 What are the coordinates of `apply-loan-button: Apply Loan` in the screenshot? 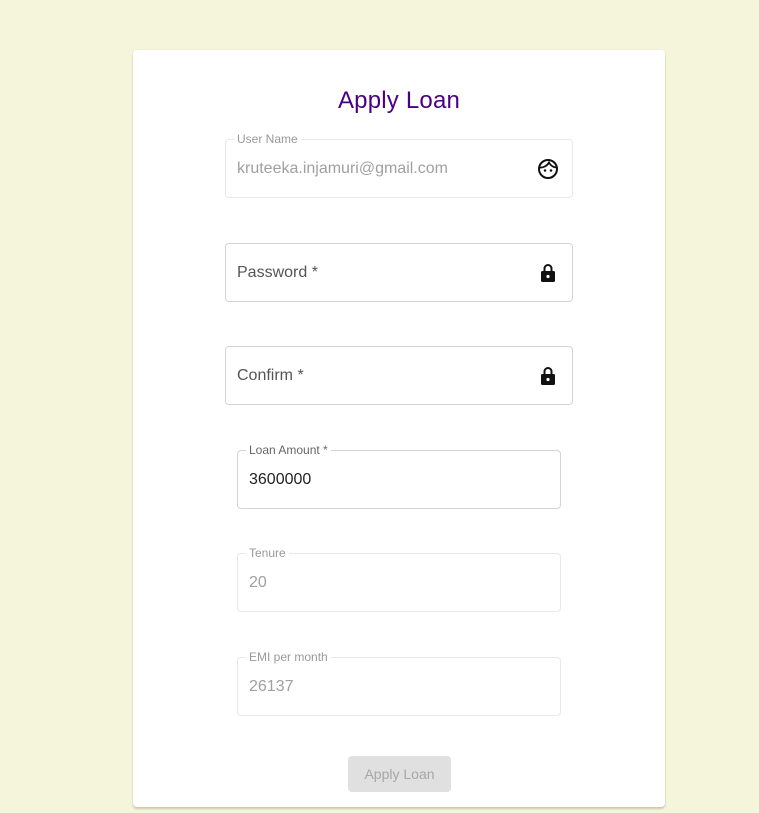 It's located at (399, 774).